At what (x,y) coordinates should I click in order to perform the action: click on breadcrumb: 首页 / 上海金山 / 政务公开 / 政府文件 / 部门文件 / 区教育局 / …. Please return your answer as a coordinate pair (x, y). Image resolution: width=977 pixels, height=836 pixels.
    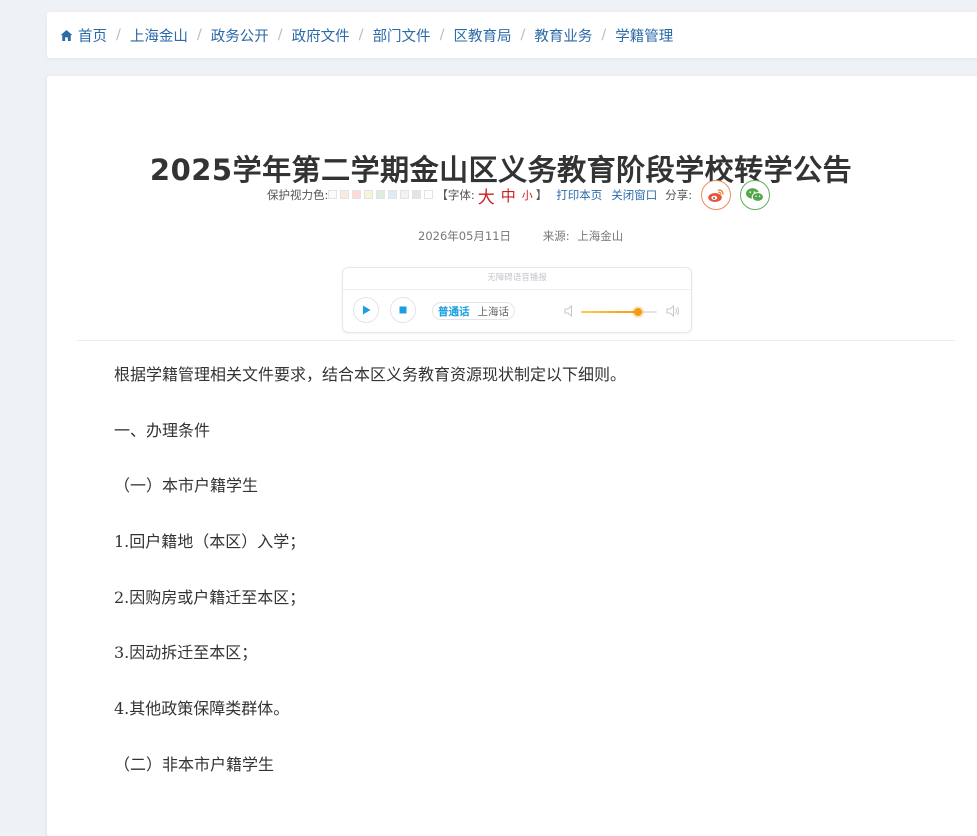
    Looking at the image, I should click on (512, 35).